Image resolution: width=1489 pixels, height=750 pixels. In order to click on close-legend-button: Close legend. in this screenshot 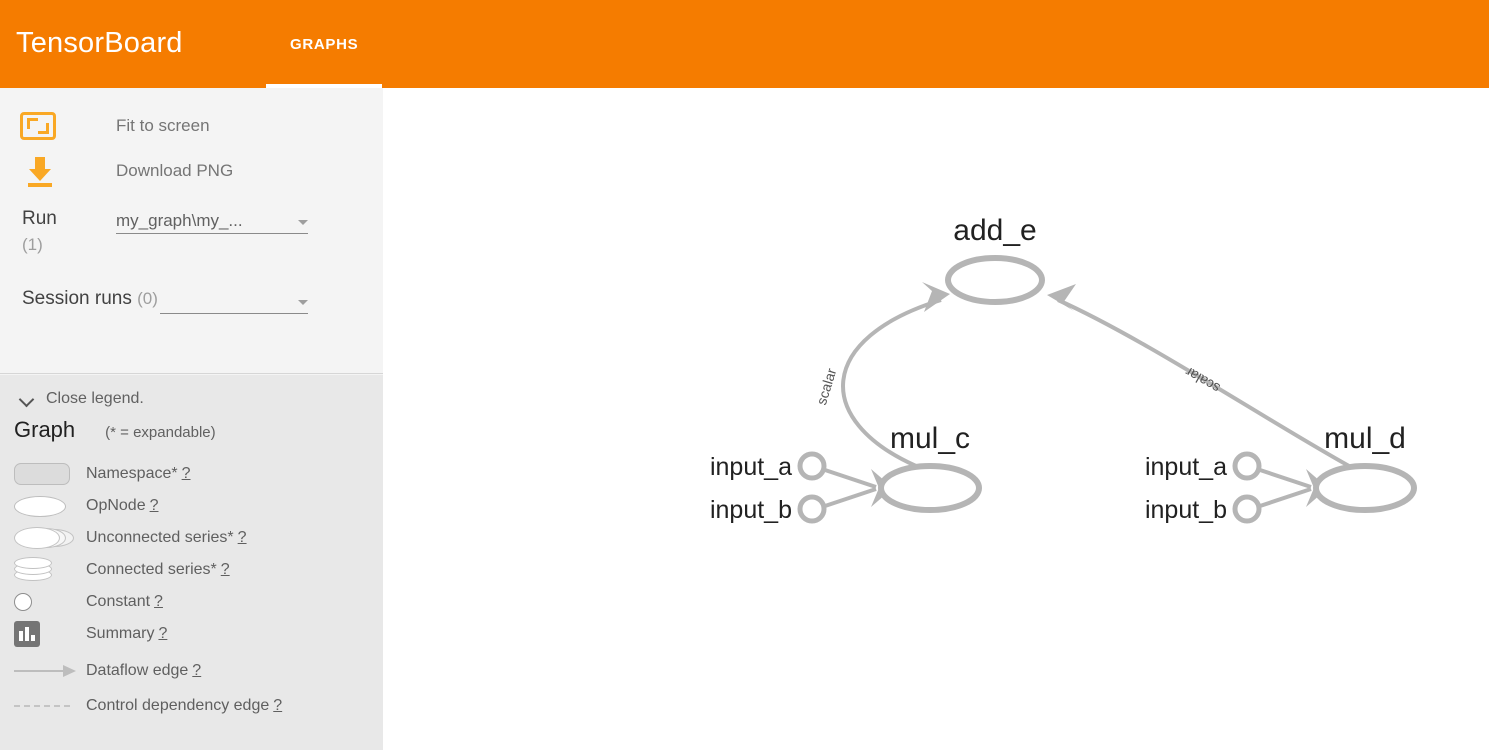, I will do `click(82, 399)`.